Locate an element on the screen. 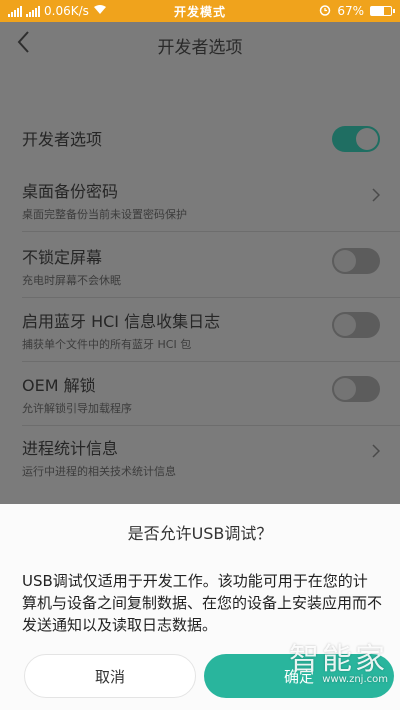  wifi-icon is located at coordinates (100, 11).